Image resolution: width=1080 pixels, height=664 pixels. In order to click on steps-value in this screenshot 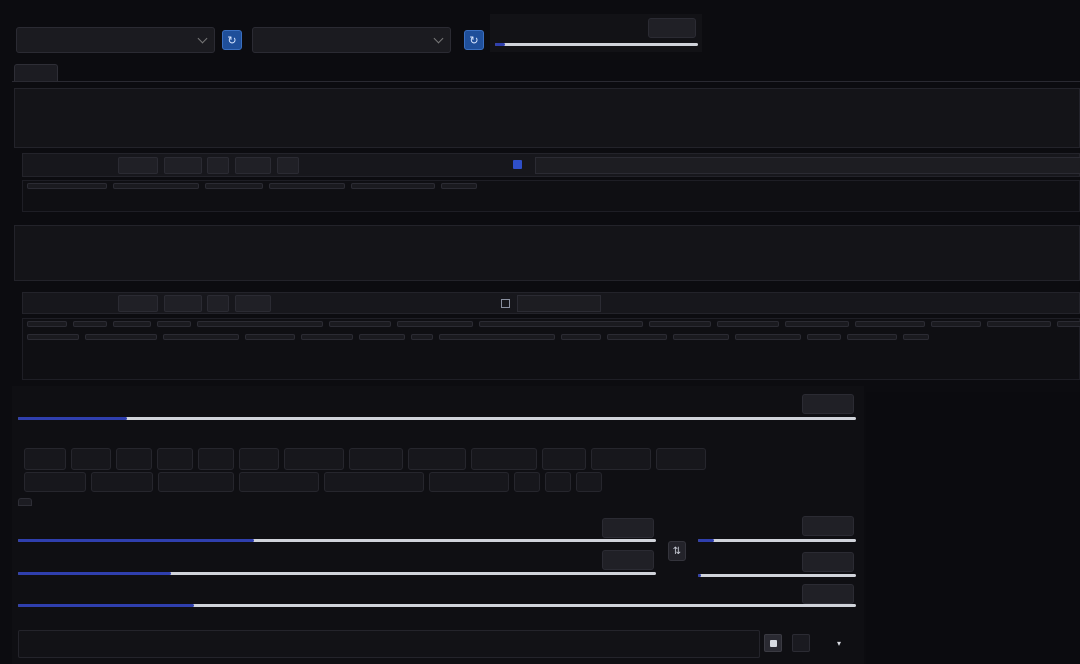, I will do `click(828, 404)`.